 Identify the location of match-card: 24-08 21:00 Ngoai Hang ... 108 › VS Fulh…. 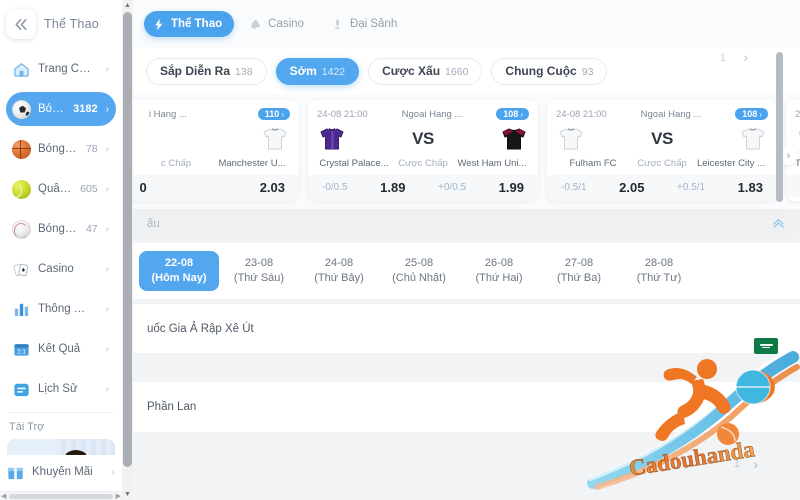
(662, 150).